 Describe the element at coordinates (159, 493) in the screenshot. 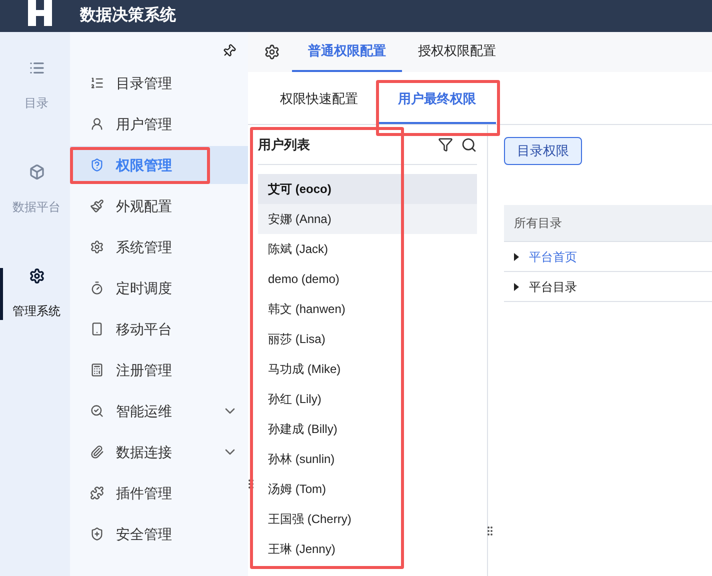

I see `menu-item: 插件管理` at that location.